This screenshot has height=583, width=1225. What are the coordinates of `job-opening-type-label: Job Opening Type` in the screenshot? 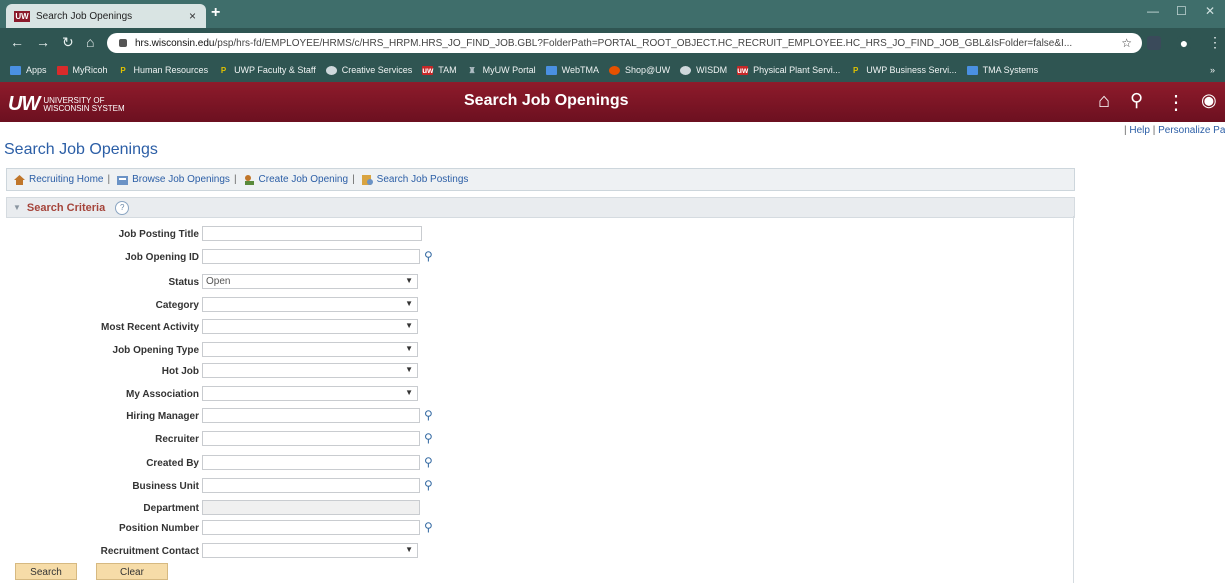 It's located at (155, 350).